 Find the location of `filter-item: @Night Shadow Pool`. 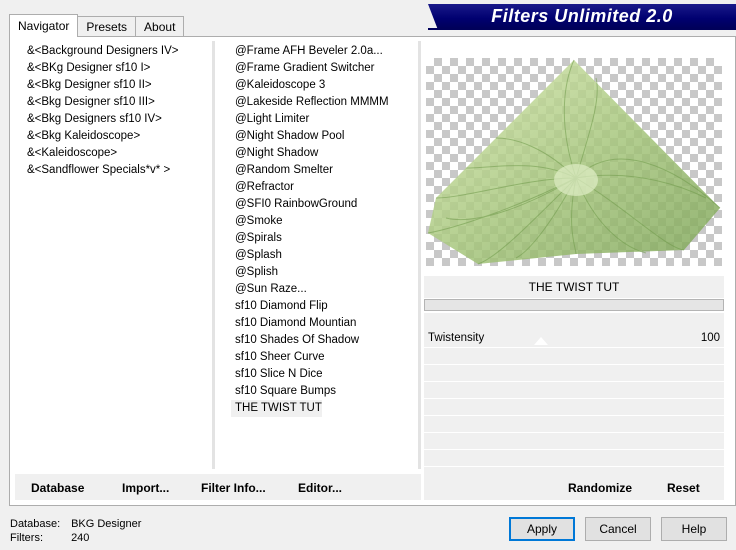

filter-item: @Night Shadow Pool is located at coordinates (326, 136).